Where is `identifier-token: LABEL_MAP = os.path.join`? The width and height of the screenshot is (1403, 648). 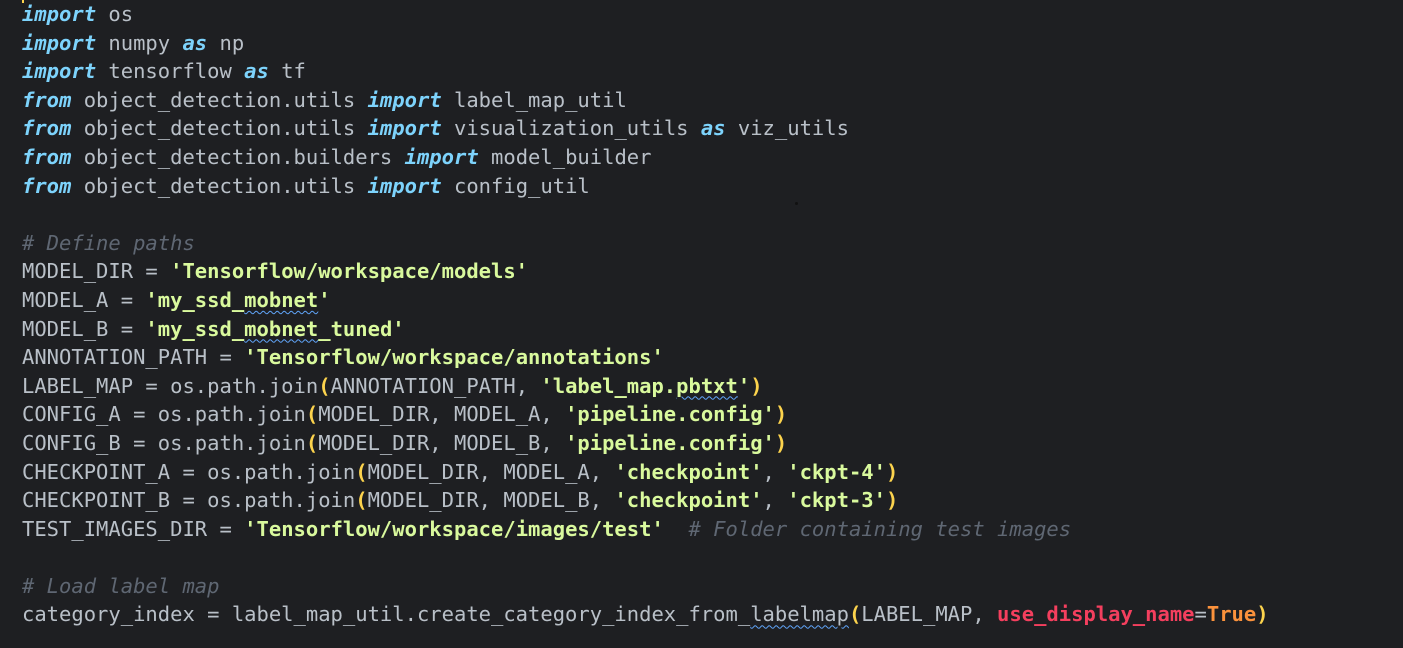 identifier-token: LABEL_MAP = os.path.join is located at coordinates (170, 385).